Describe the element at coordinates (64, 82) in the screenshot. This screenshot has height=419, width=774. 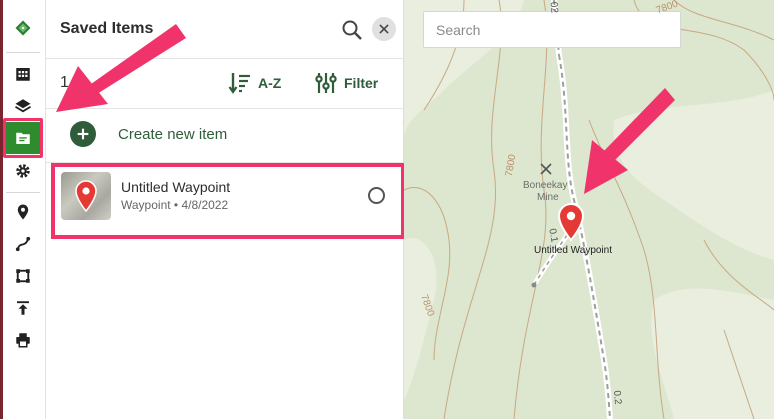
I see `item-count: 1` at that location.